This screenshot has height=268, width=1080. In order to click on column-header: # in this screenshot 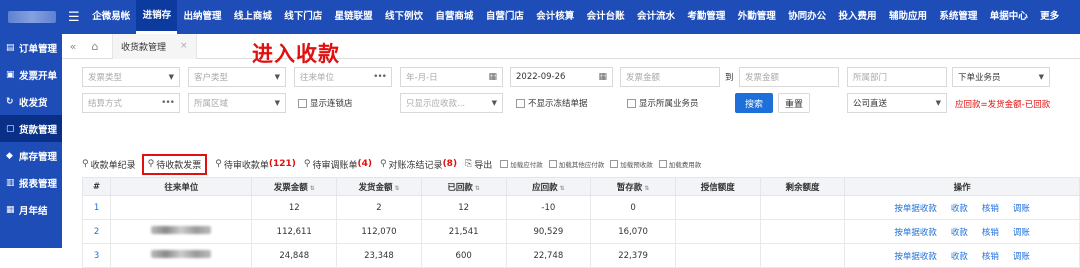, I will do `click(96, 186)`.